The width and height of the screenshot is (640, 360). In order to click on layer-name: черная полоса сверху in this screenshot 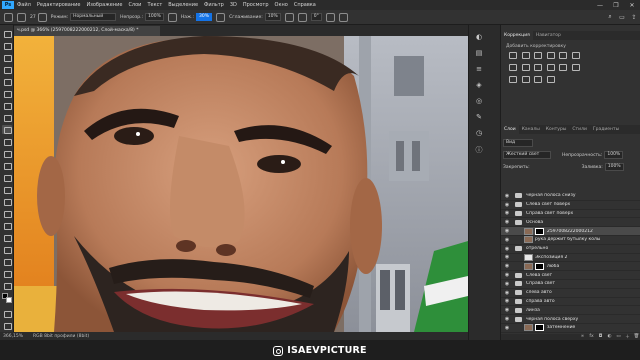, I will do `click(552, 319)`.